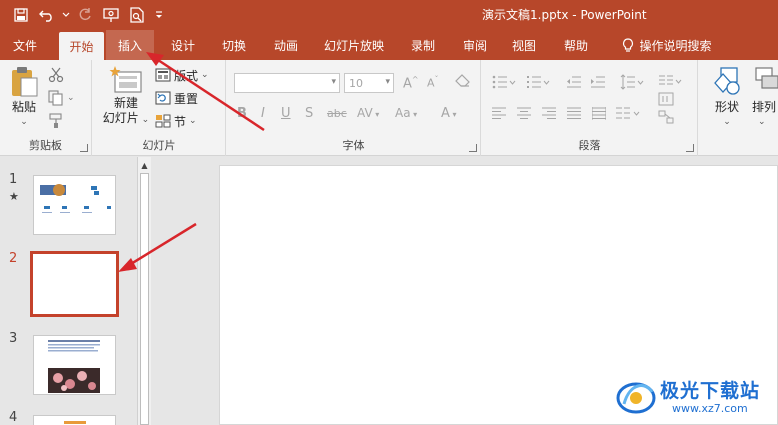 The image size is (778, 425). What do you see at coordinates (576, 45) in the screenshot?
I see `tab-help: 帮助` at bounding box center [576, 45].